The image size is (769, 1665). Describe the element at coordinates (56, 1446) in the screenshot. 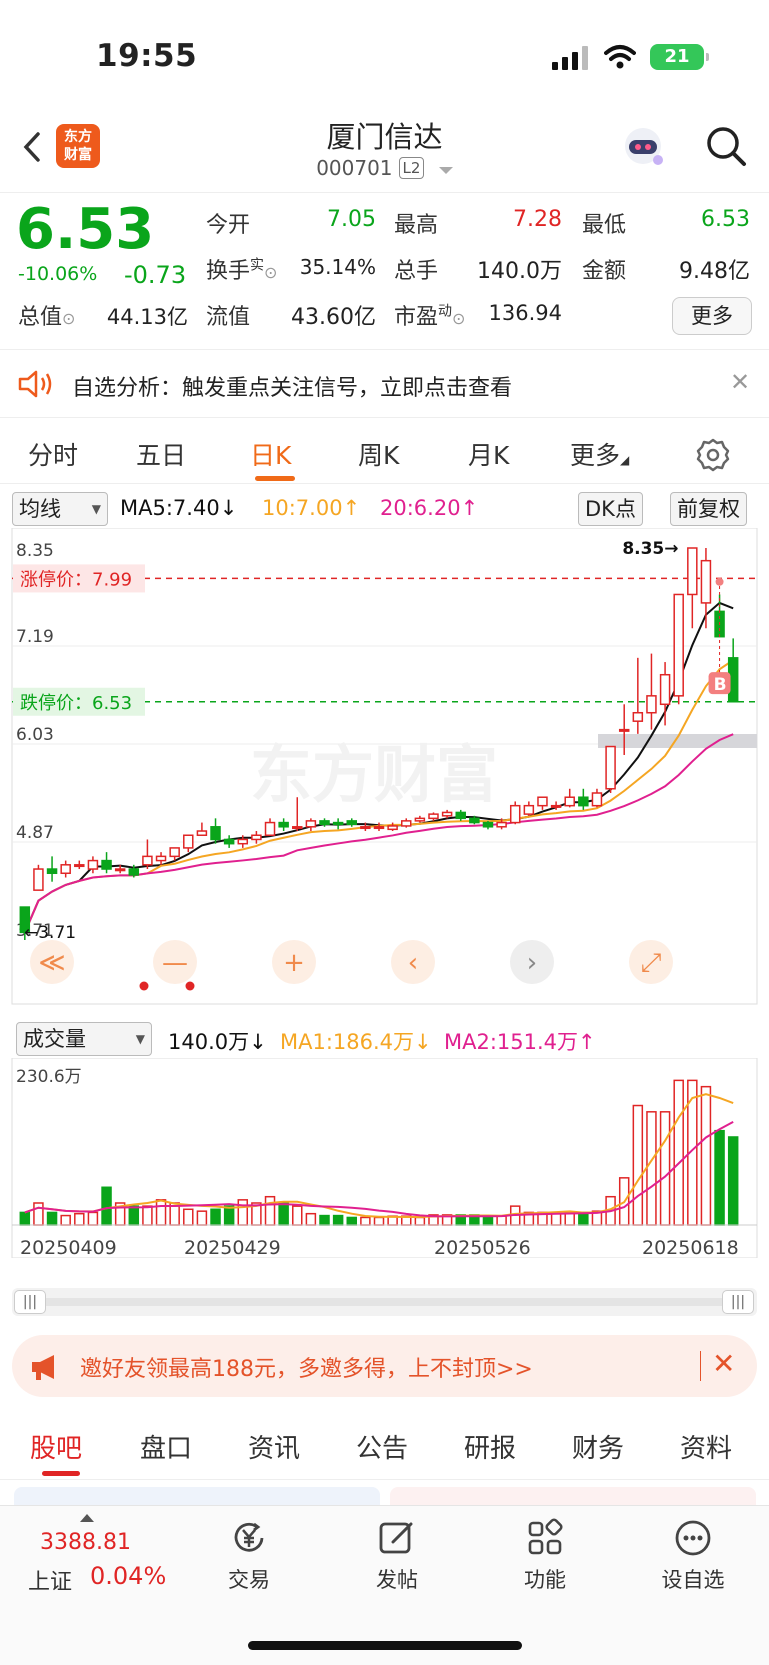

I see `tab-guba: 股吧` at that location.